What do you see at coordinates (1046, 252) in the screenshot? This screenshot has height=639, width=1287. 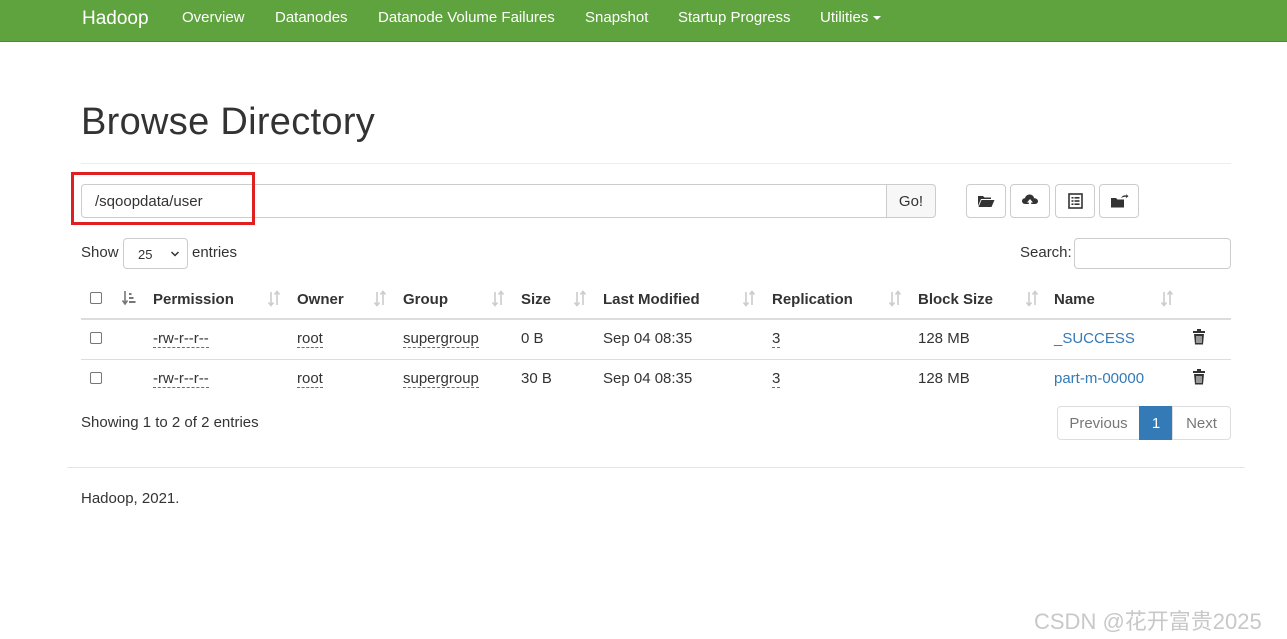 I see `search-label: Search:` at bounding box center [1046, 252].